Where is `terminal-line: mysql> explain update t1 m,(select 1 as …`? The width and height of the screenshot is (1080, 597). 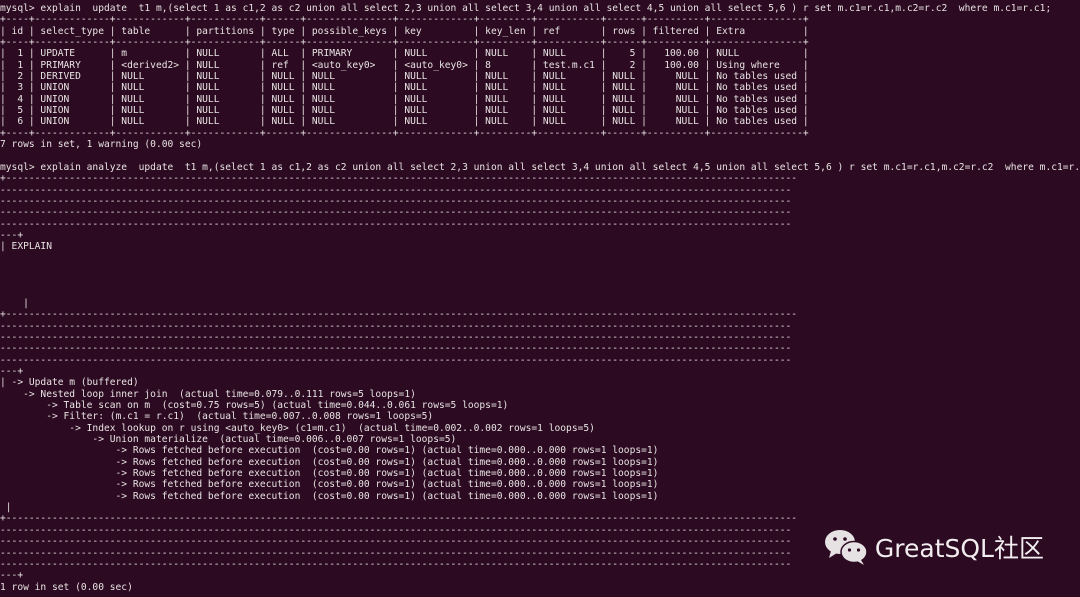
terminal-line: mysql> explain update t1 m,(select 1 as … is located at coordinates (526, 8).